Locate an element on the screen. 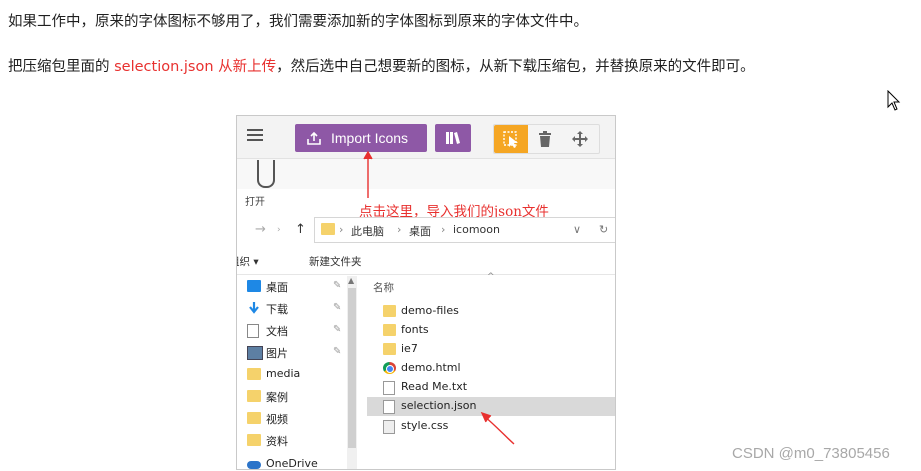 The height and width of the screenshot is (471, 921). arrow-to-selection-json is located at coordinates (497, 428).